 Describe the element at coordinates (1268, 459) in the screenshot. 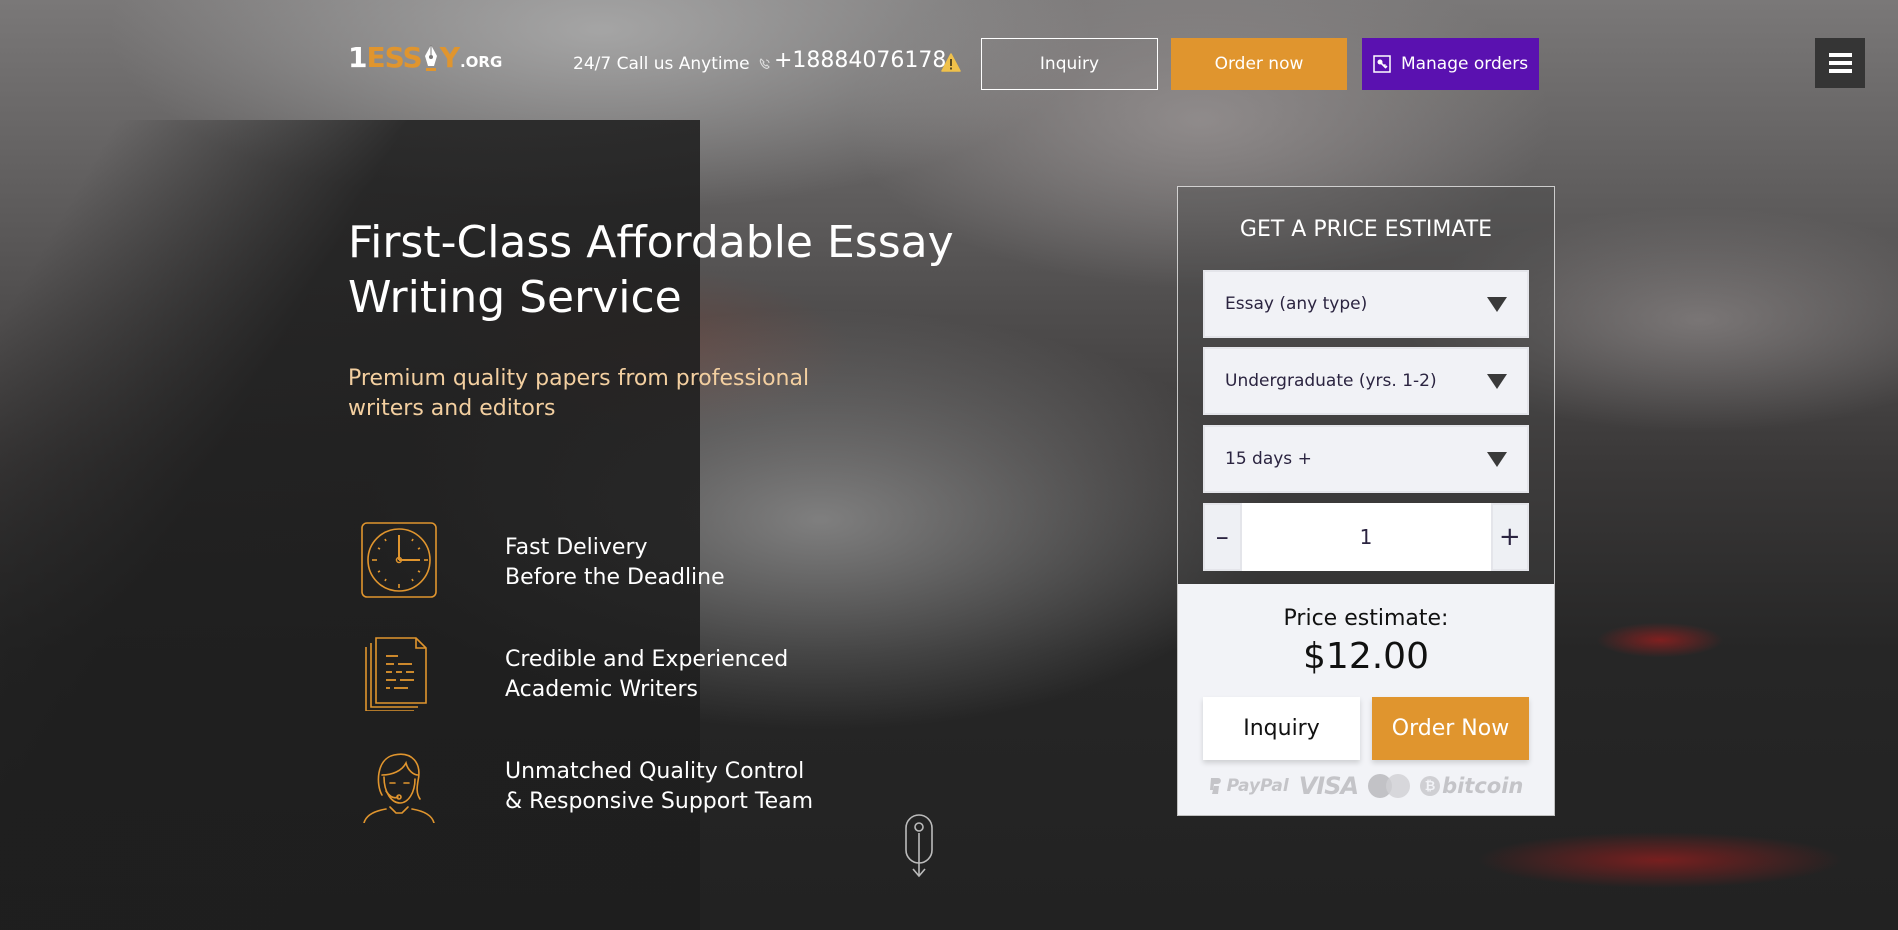

I see `deadline-value: 15 days +` at that location.